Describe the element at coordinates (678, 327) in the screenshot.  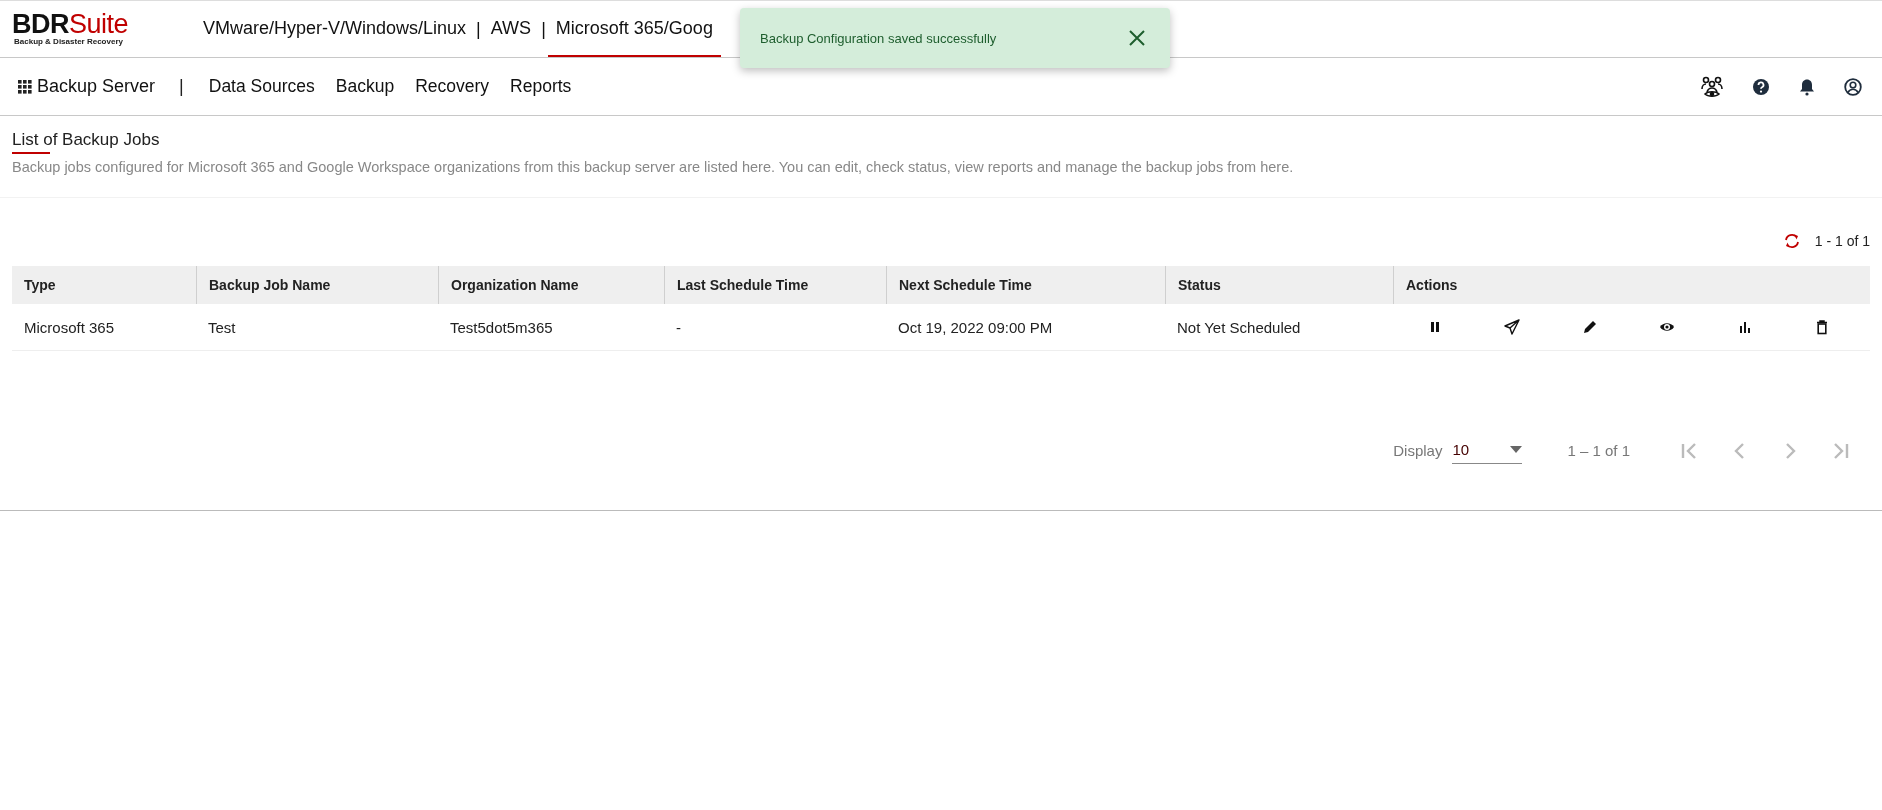
I see `table-cell-text: -` at that location.